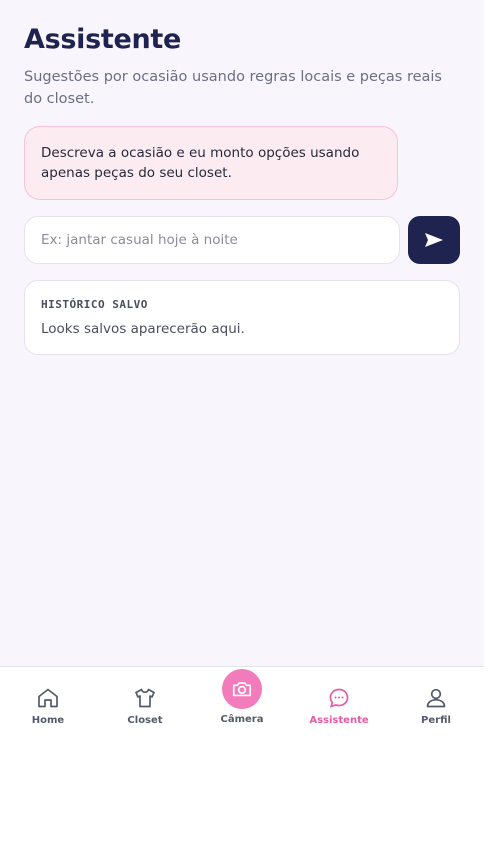  Describe the element at coordinates (145, 698) in the screenshot. I see `shirt-icon` at that location.